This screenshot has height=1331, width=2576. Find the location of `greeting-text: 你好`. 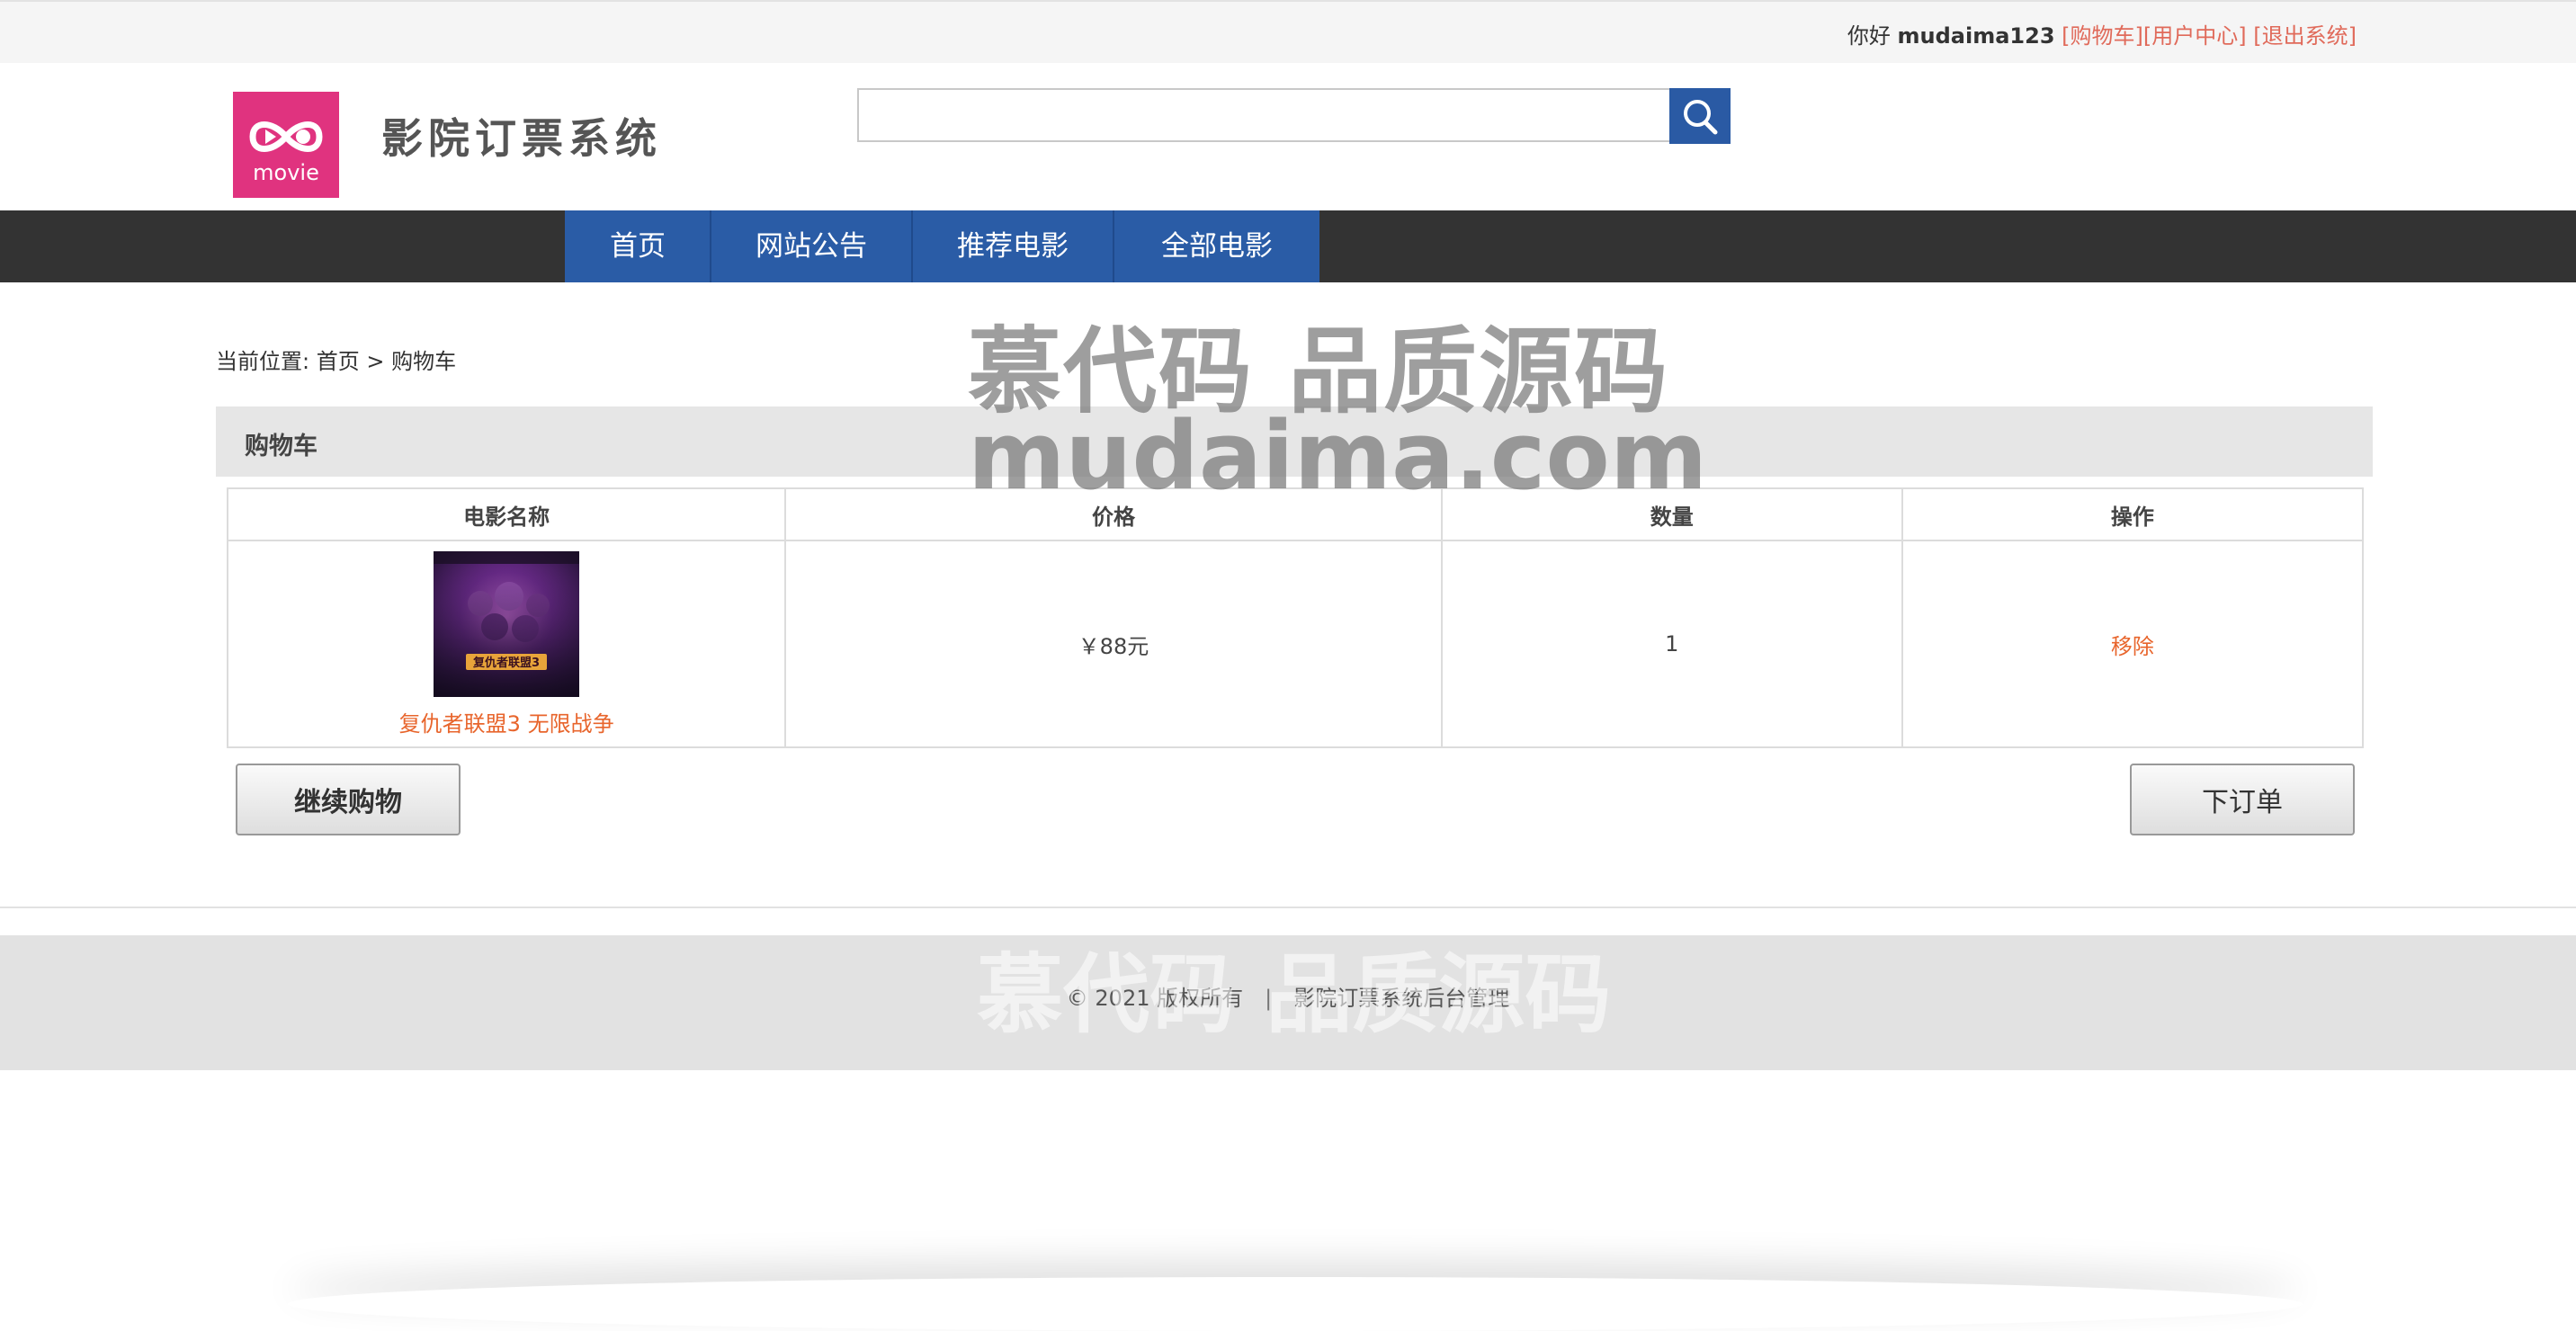

greeting-text: 你好 is located at coordinates (1869, 36).